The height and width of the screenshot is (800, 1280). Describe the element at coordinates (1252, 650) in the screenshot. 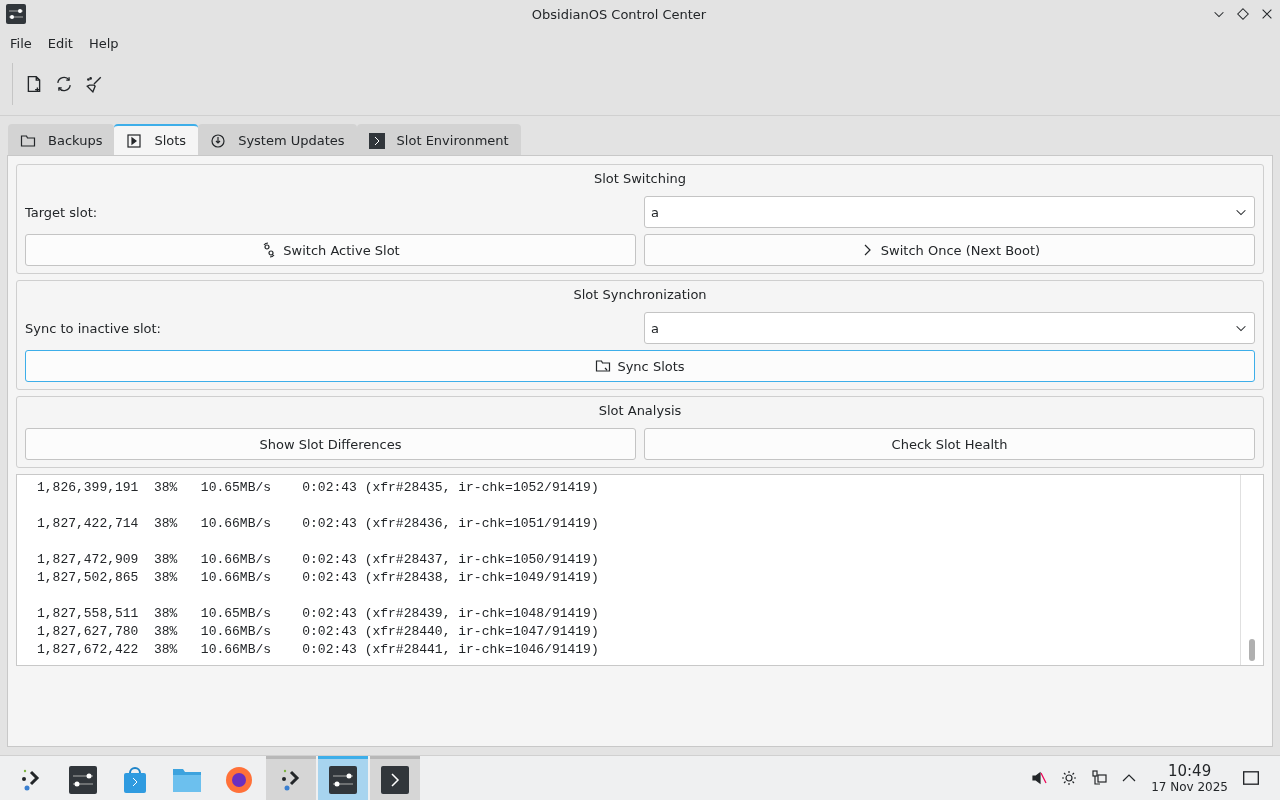

I see `scrollbar-thumb` at that location.